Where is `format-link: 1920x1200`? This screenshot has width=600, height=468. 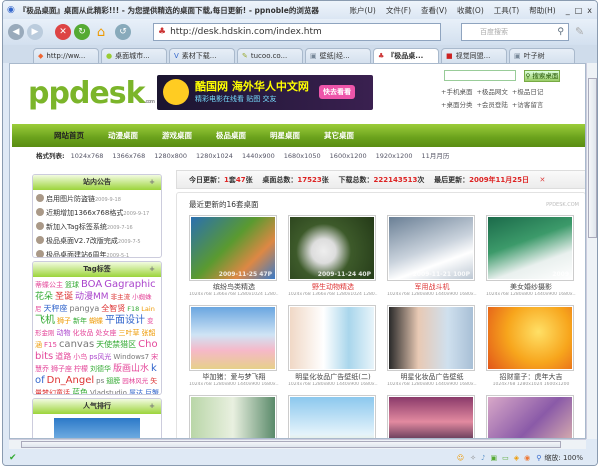
format-link: 1920x1200 is located at coordinates (394, 156).